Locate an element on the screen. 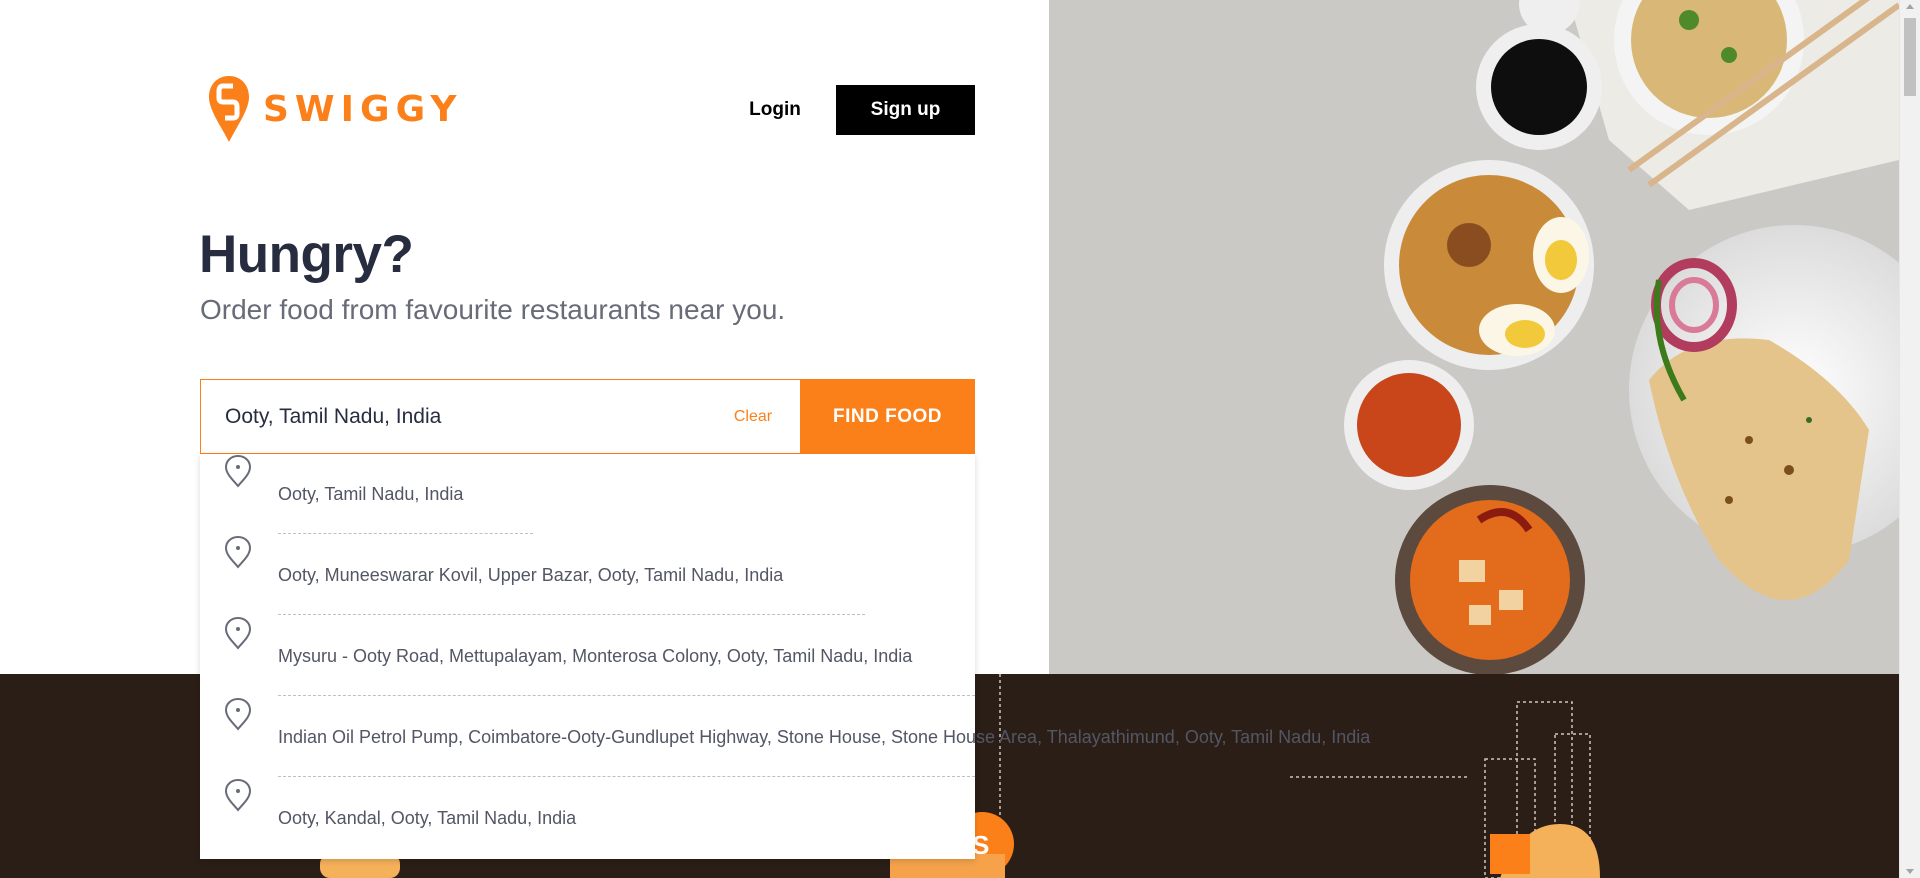 The width and height of the screenshot is (1920, 878). location-search-box: Clear is located at coordinates (500, 416).